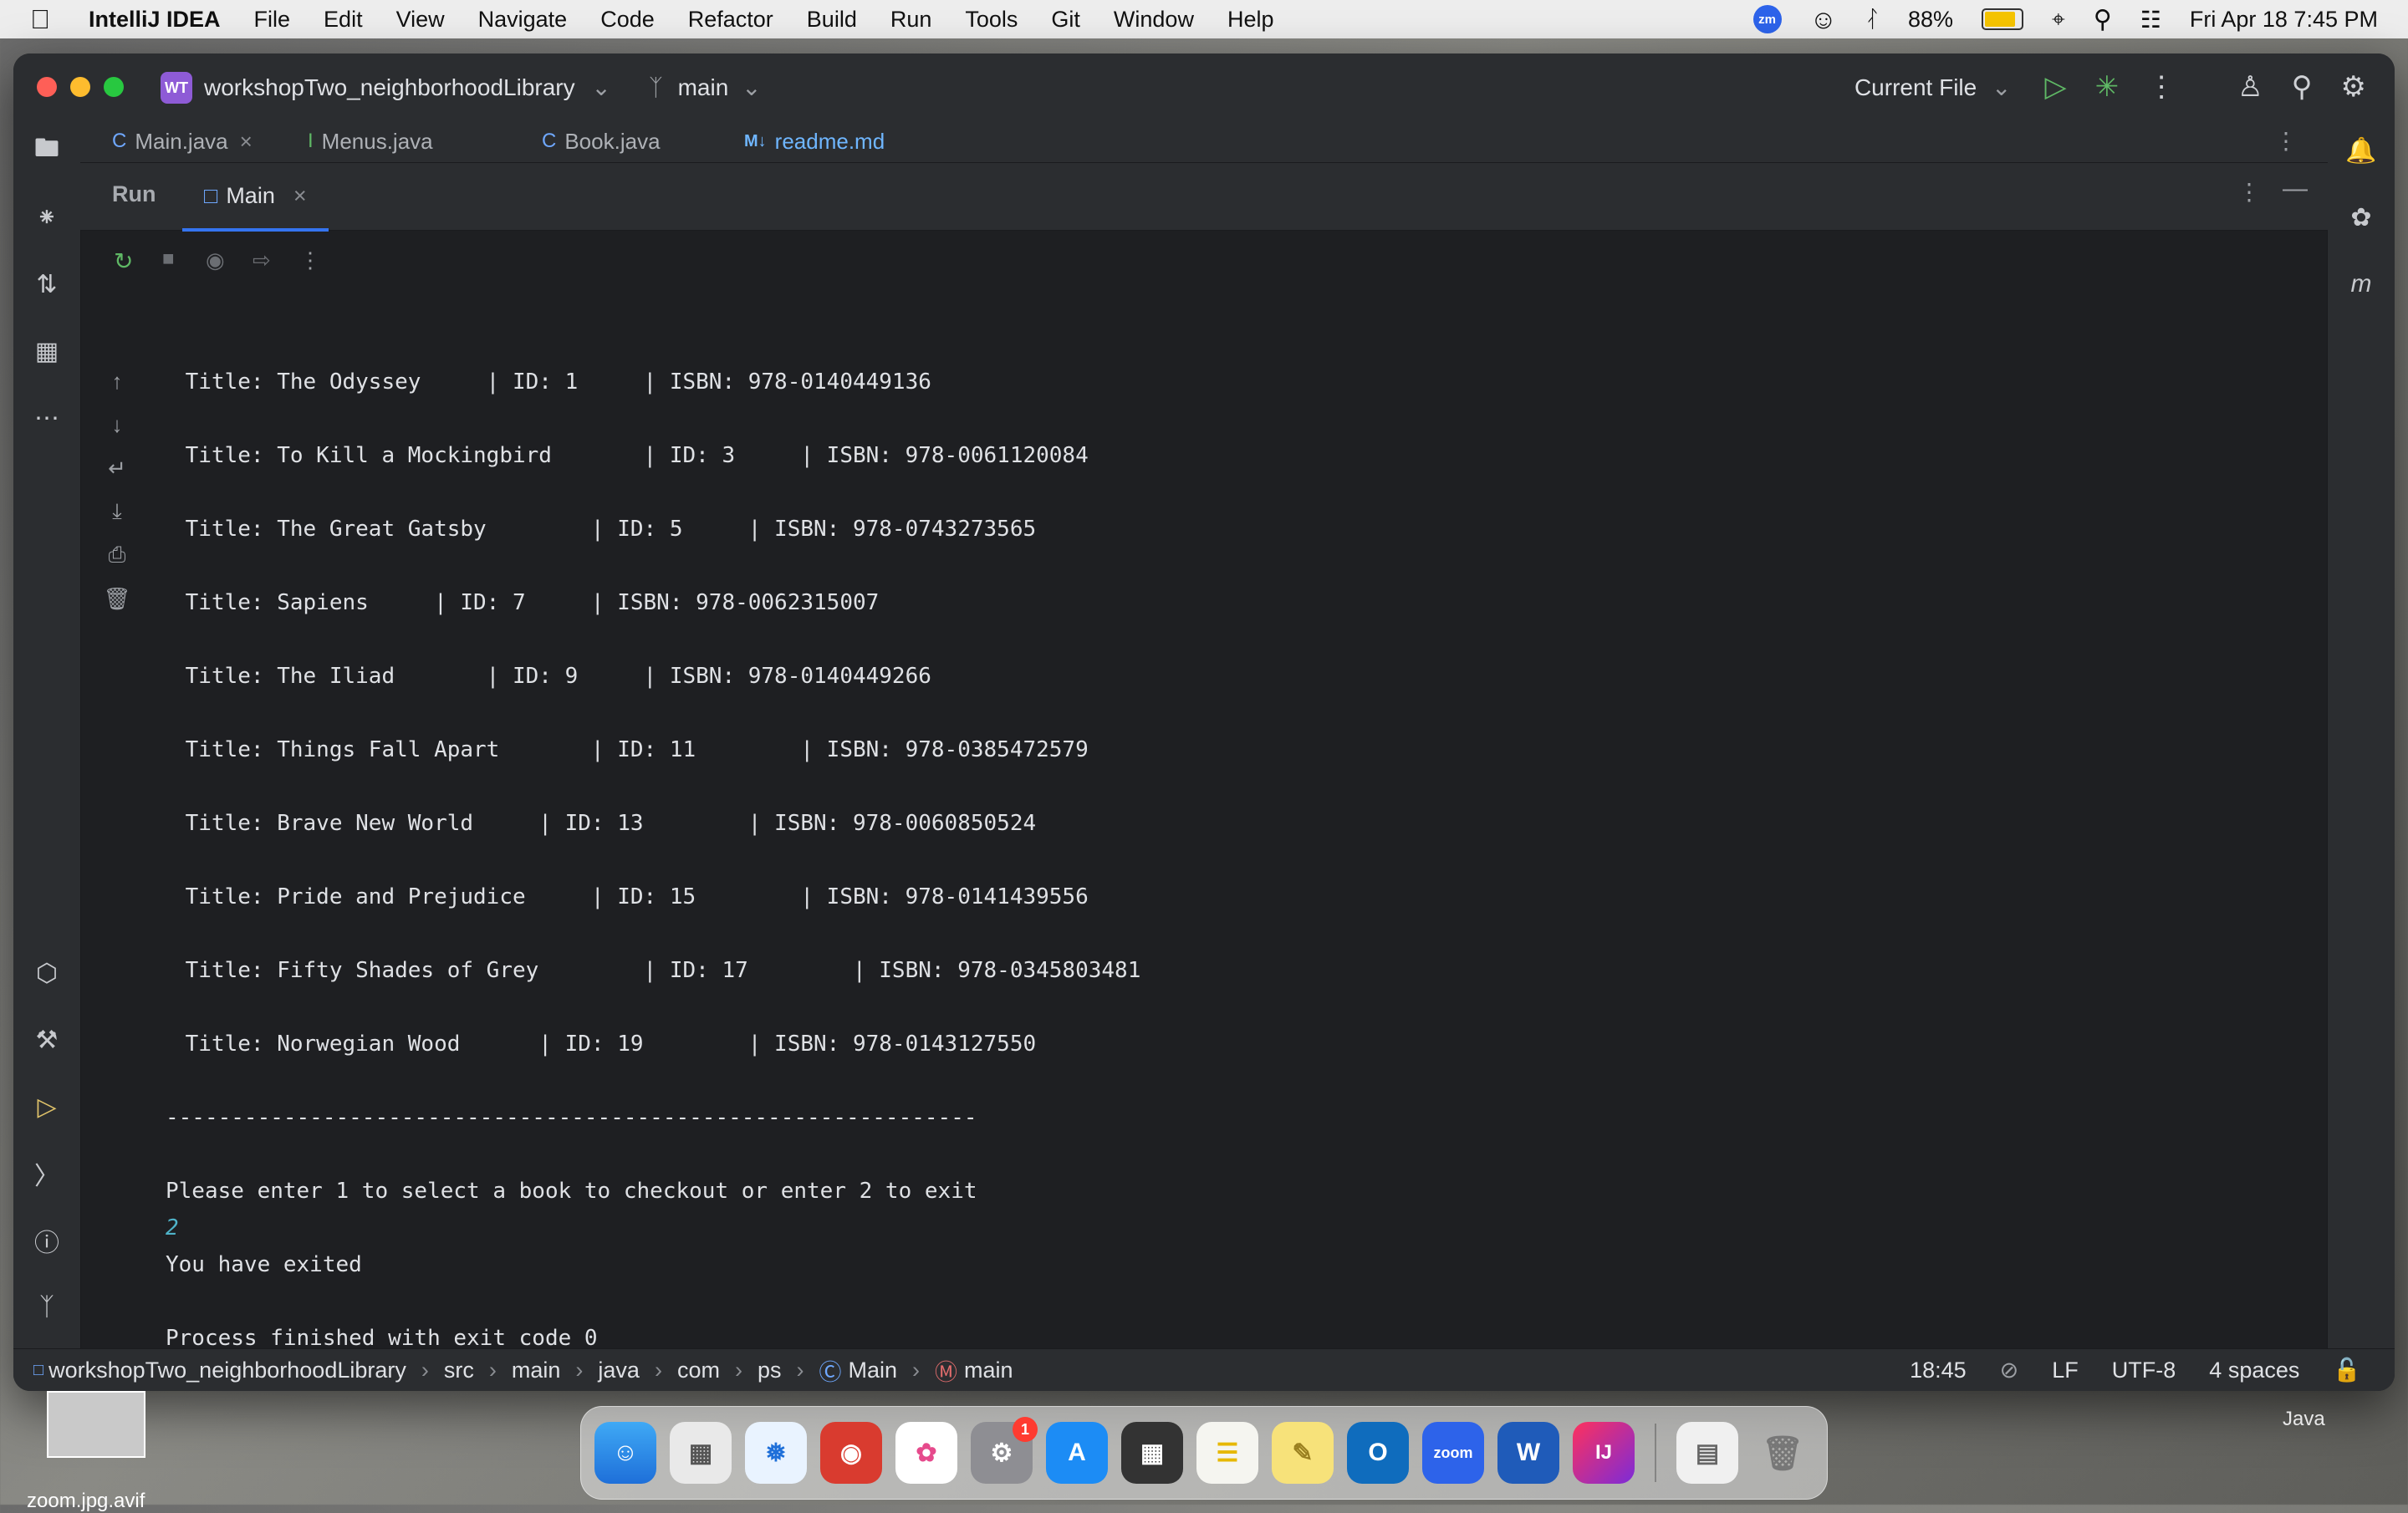  I want to click on safari-icon: ❅, so click(776, 1453).